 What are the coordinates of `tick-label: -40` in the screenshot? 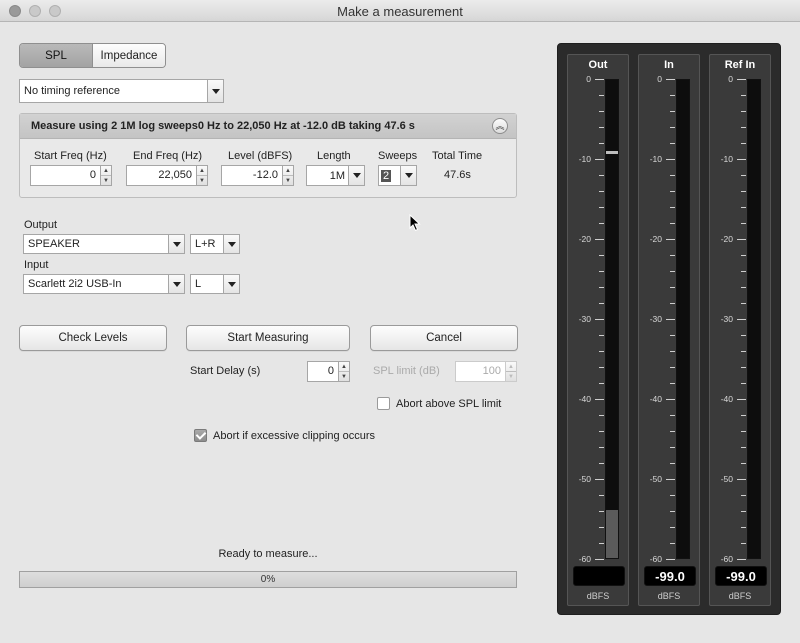 It's located at (655, 399).